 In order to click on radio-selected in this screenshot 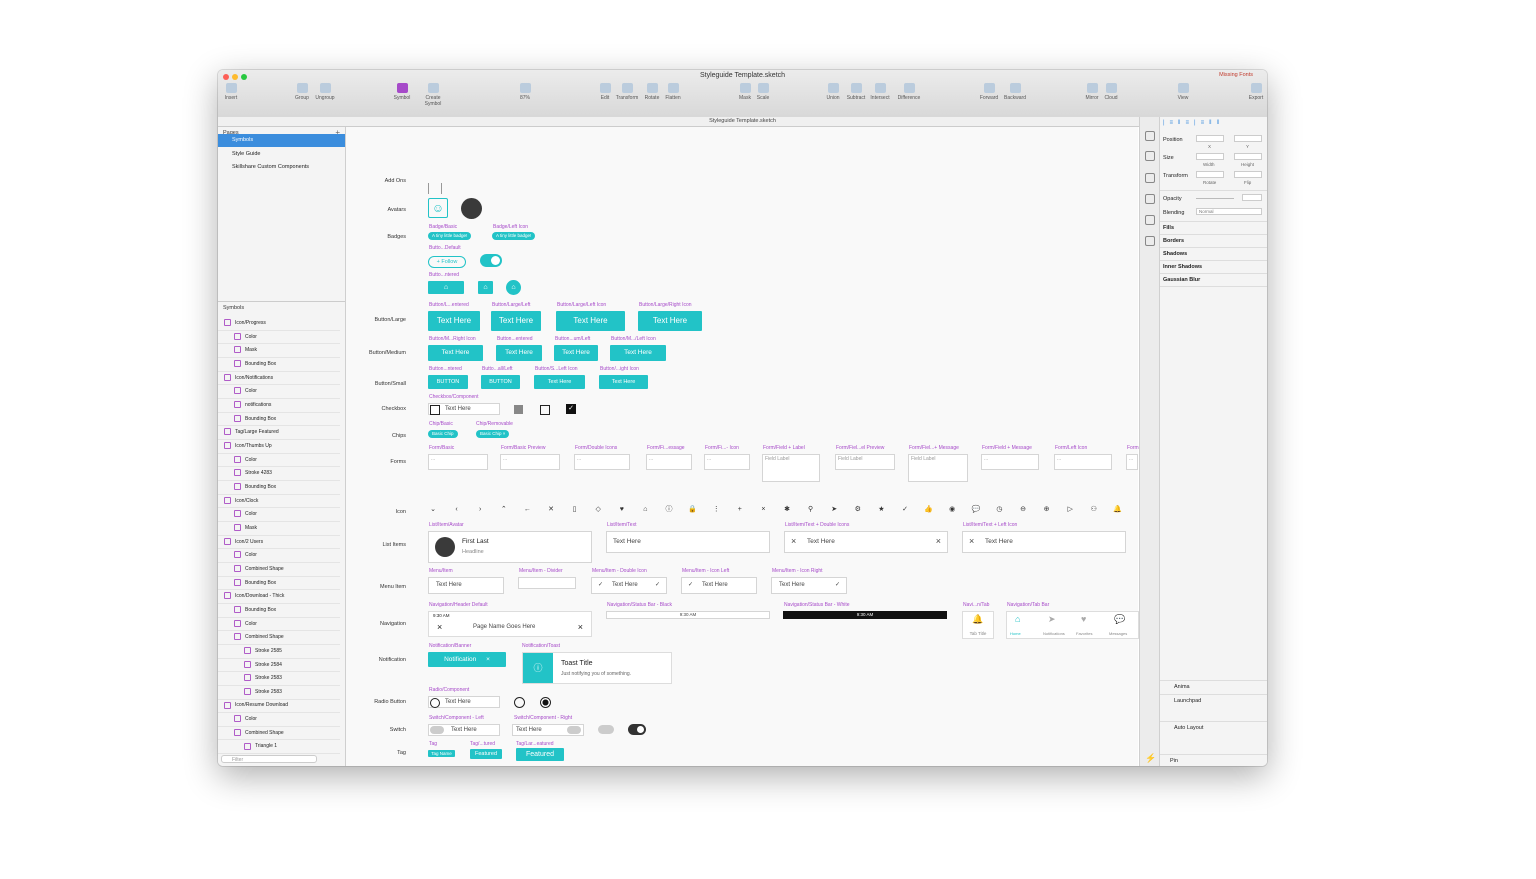, I will do `click(545, 702)`.